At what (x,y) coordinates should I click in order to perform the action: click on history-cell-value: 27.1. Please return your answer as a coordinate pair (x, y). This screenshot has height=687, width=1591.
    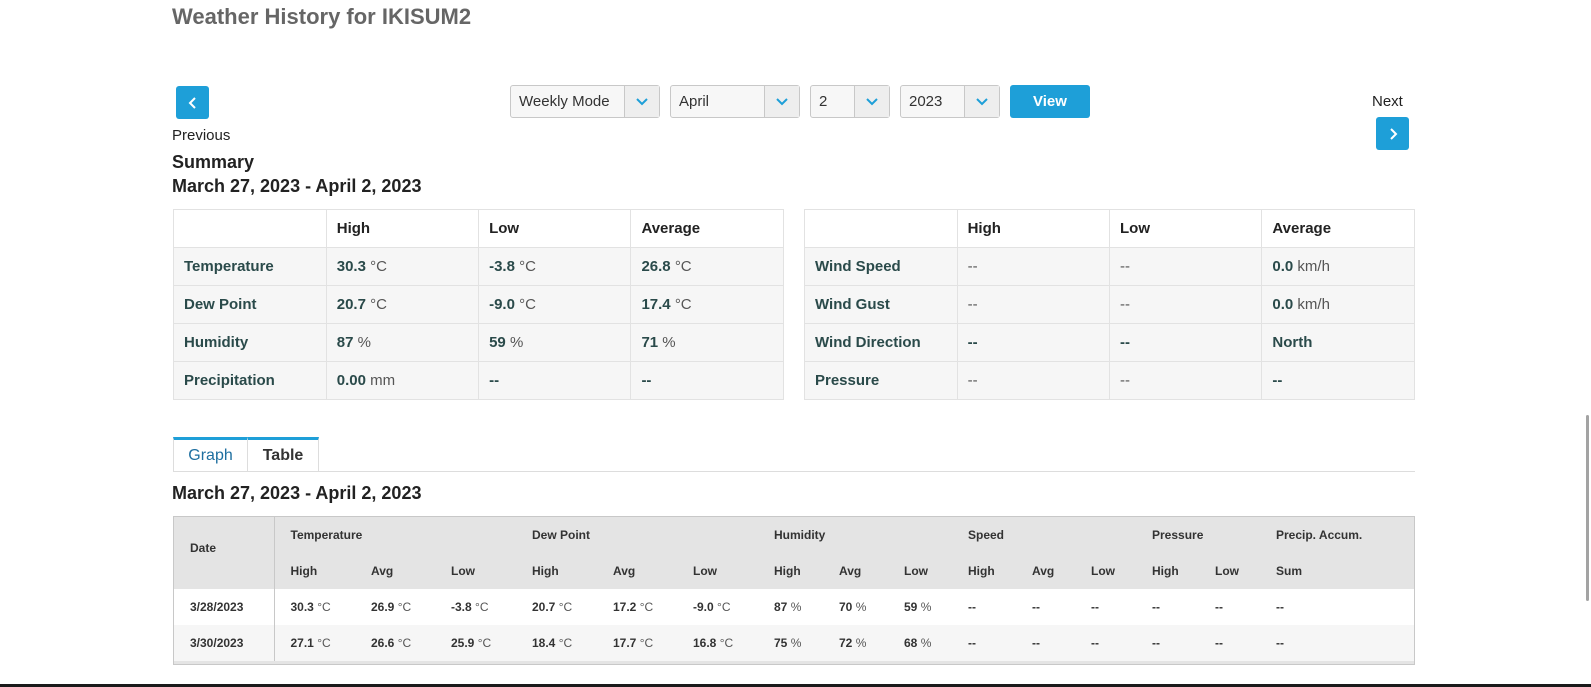
    Looking at the image, I should click on (302, 643).